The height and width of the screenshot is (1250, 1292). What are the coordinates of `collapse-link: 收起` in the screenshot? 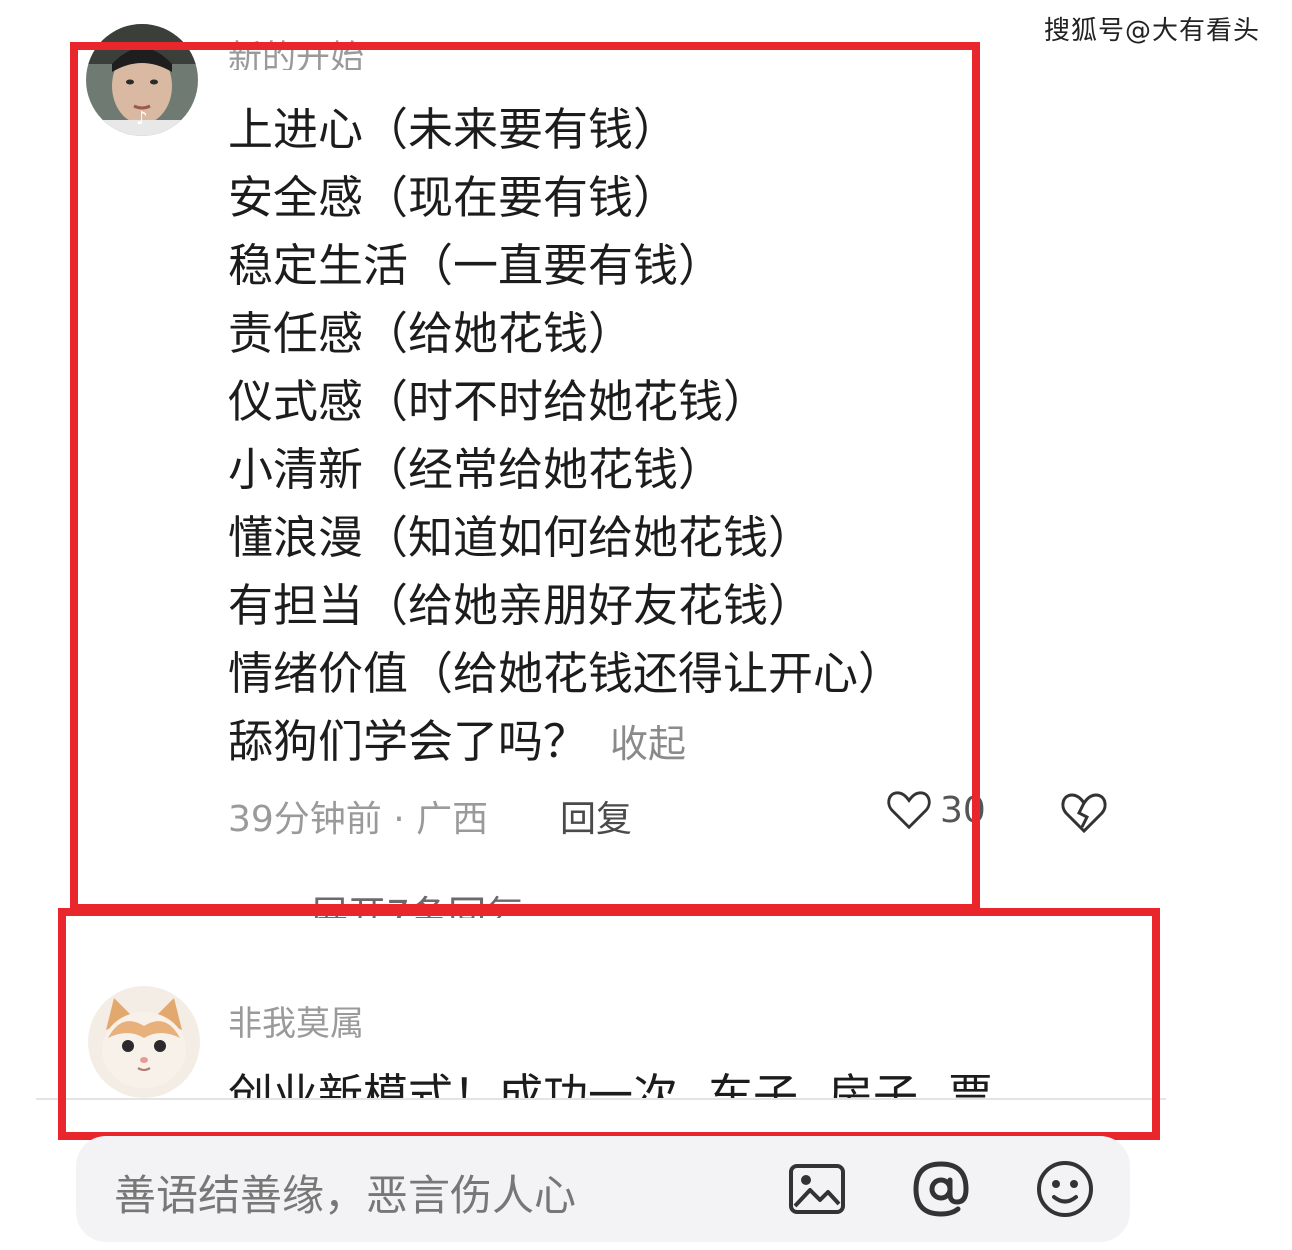 It's located at (648, 744).